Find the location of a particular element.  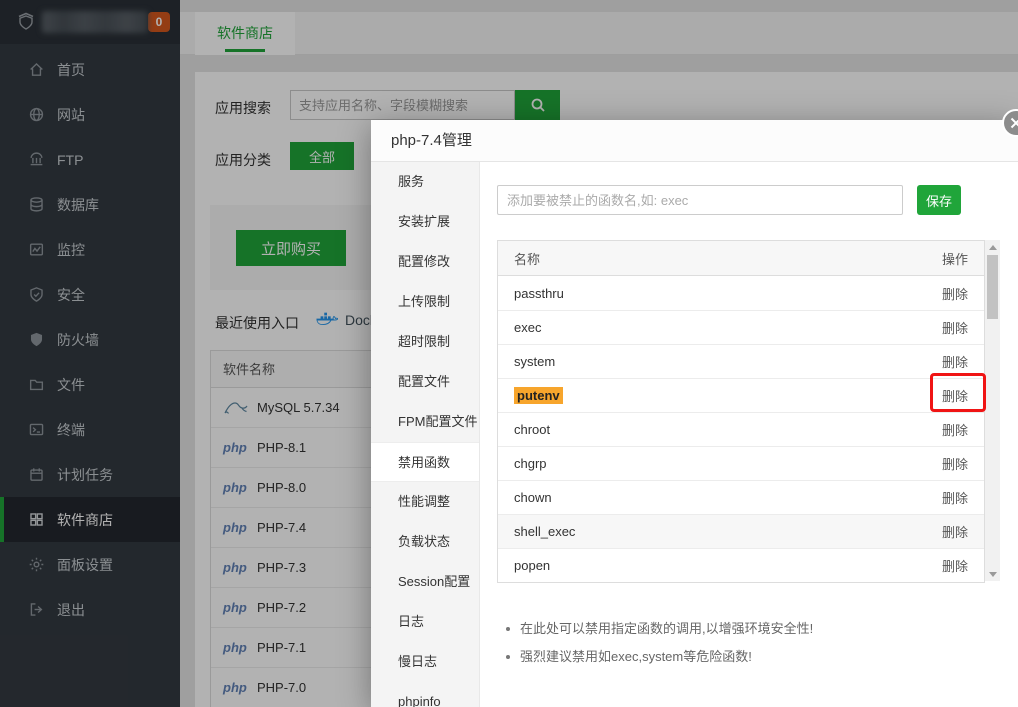

function-name: chown is located at coordinates (533, 497).